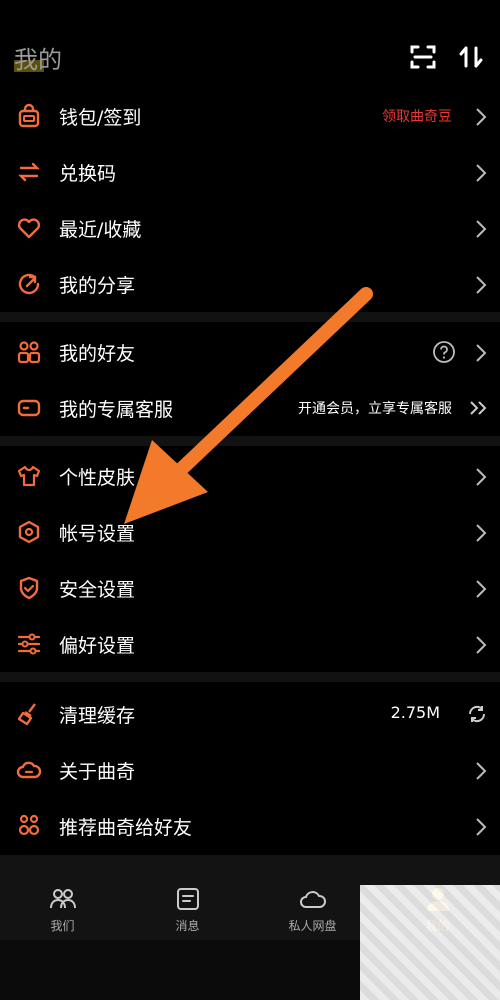  Describe the element at coordinates (250, 45) in the screenshot. I see `header: 我的` at that location.